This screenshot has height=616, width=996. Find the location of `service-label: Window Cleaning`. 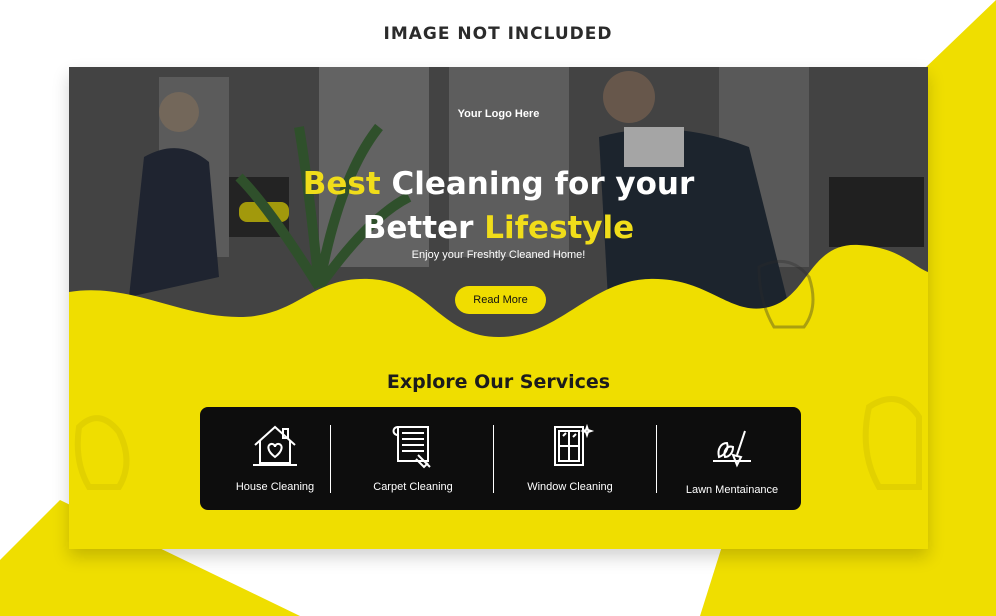

service-label: Window Cleaning is located at coordinates (570, 487).